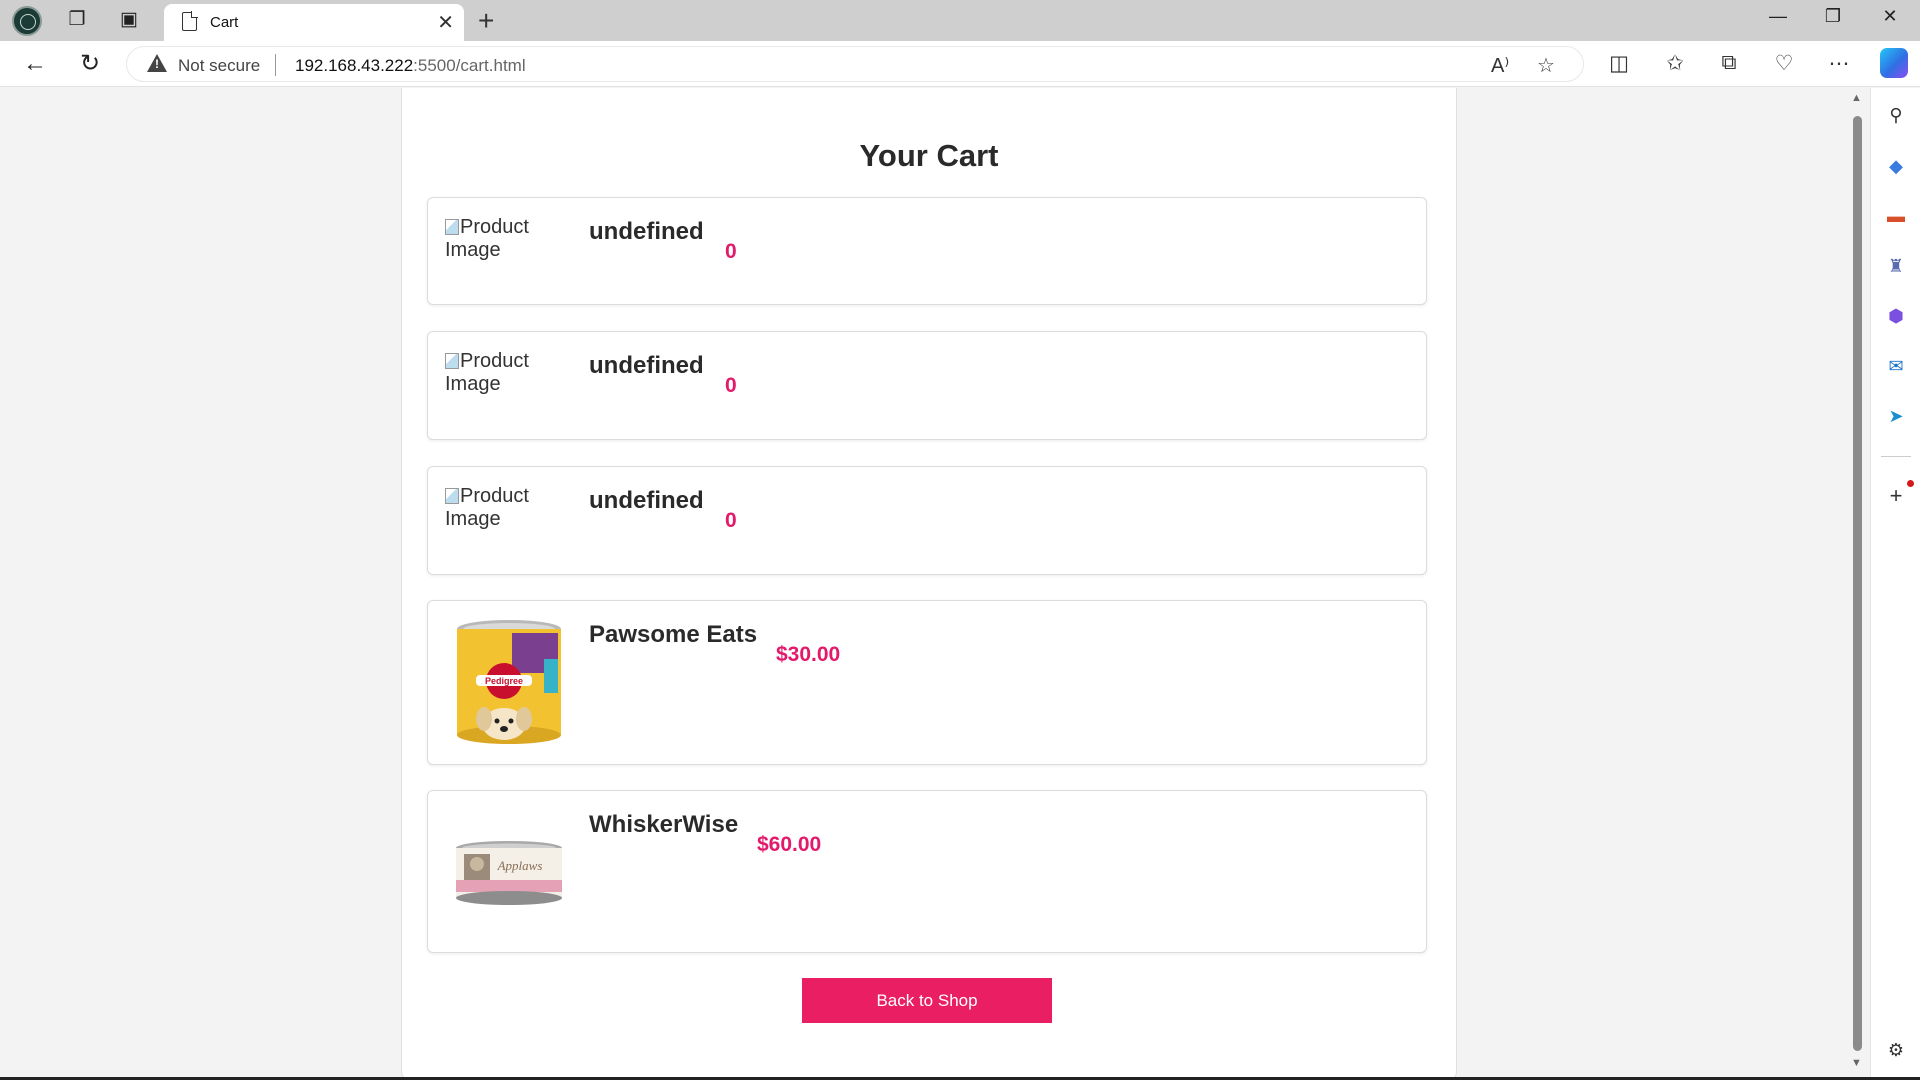 This screenshot has width=1920, height=1080. What do you see at coordinates (445, 22) in the screenshot?
I see `close-tab-icon: ✕` at bounding box center [445, 22].